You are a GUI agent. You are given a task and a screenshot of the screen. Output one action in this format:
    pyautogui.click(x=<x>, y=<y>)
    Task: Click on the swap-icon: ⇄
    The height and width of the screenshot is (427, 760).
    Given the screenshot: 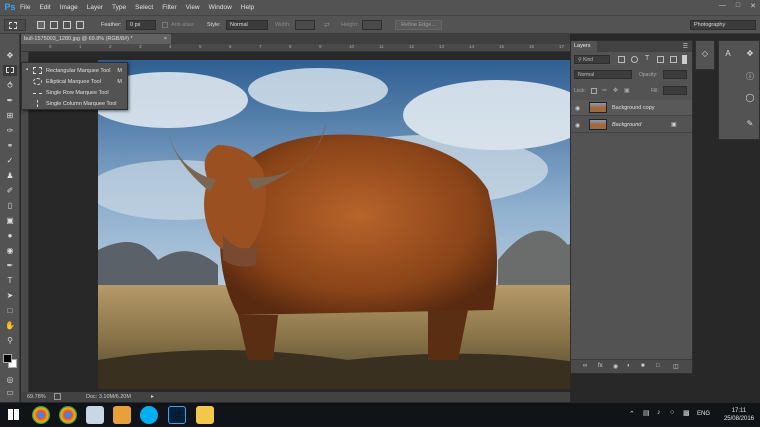 What is the action you would take?
    pyautogui.click(x=327, y=25)
    